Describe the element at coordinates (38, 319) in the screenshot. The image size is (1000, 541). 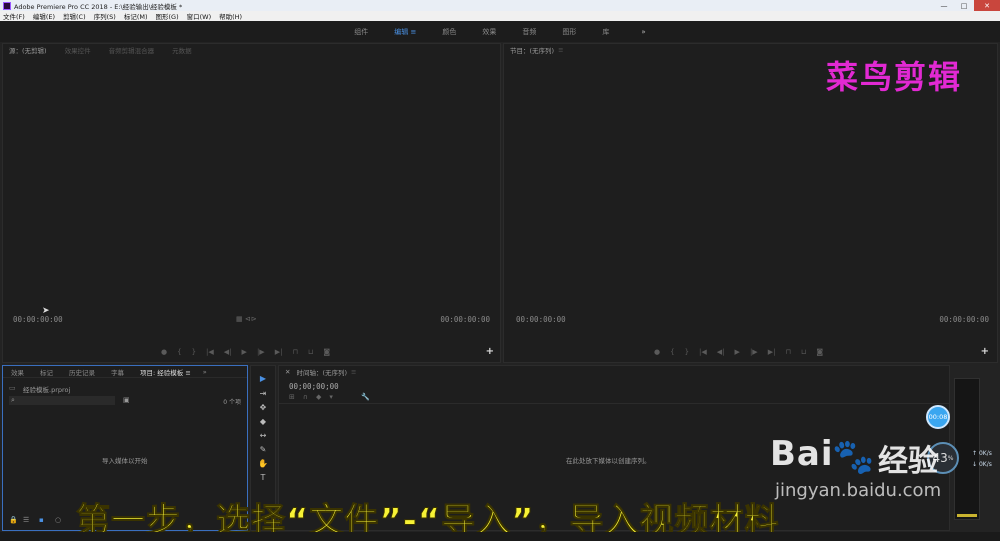
I see `source-timecode-current: 00:00:00:00` at that location.